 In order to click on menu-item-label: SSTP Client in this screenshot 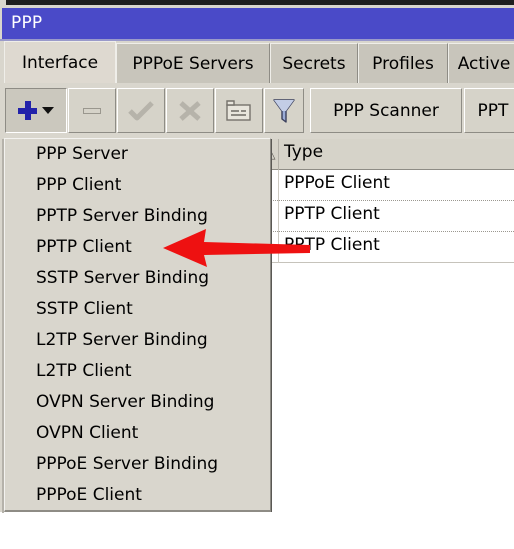, I will do `click(84, 309)`.